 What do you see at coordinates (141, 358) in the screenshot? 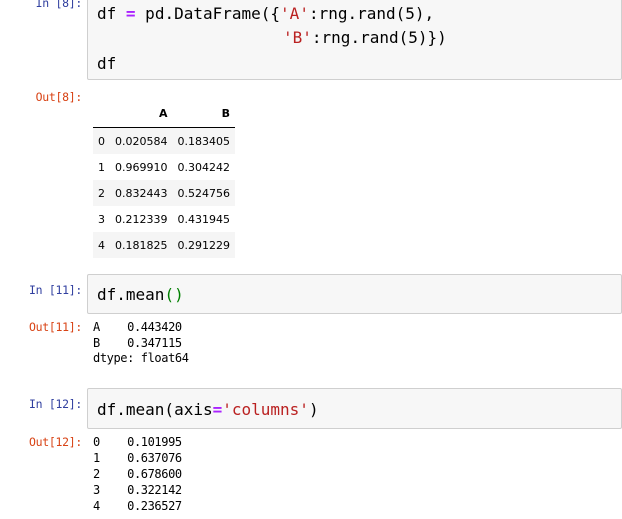
I see `cell11-output-line-3: dtype: float64` at bounding box center [141, 358].